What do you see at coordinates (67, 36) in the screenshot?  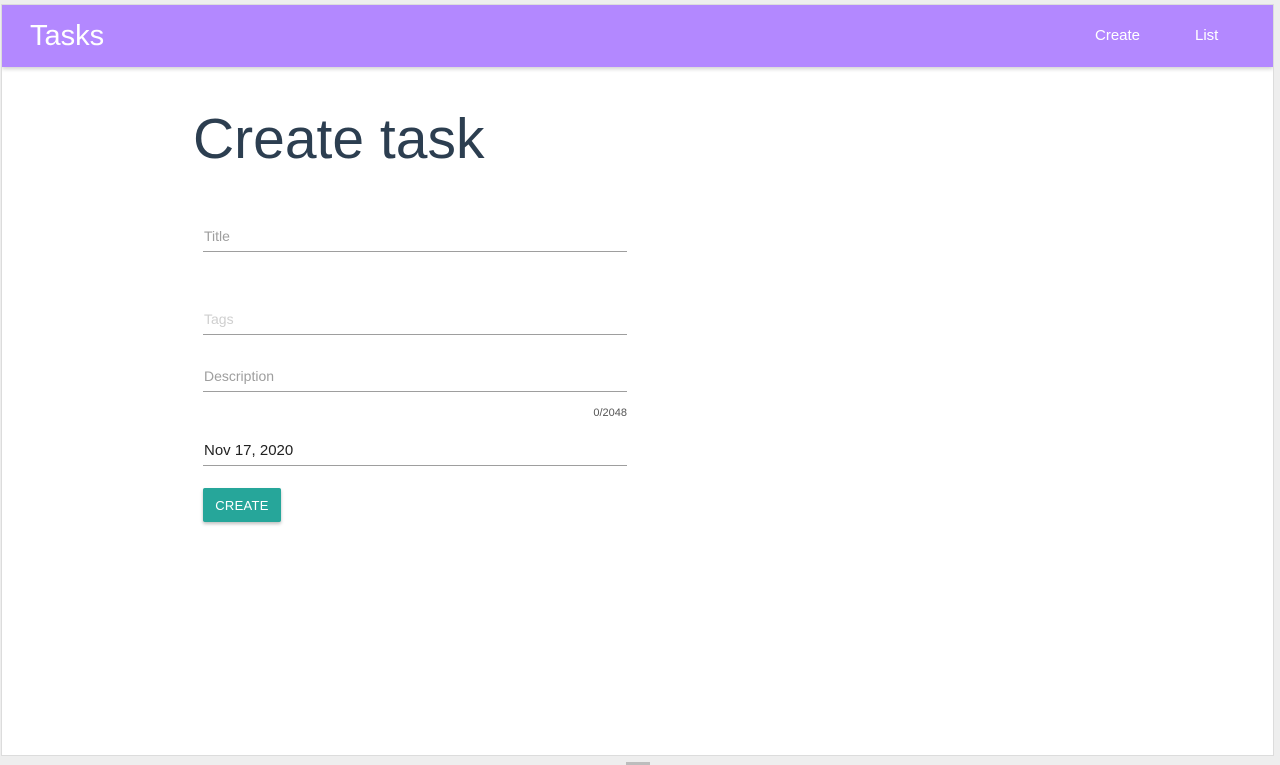 I see `brand-logo: Tasks` at bounding box center [67, 36].